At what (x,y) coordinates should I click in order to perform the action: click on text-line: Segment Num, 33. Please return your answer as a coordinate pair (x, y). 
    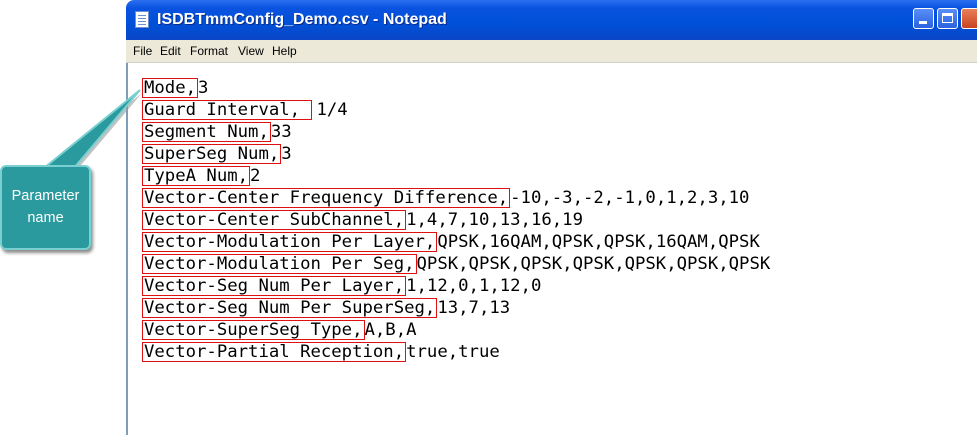
    Looking at the image, I should click on (217, 132).